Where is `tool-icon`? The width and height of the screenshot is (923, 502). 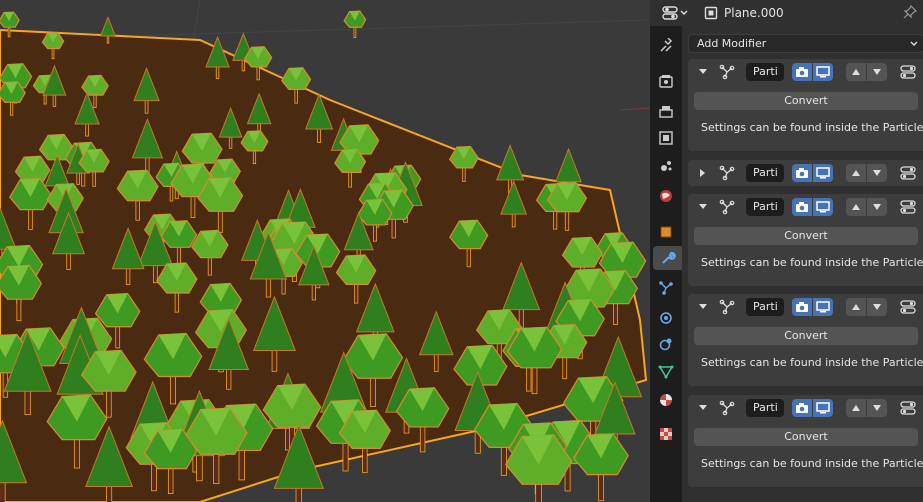 tool-icon is located at coordinates (666, 45).